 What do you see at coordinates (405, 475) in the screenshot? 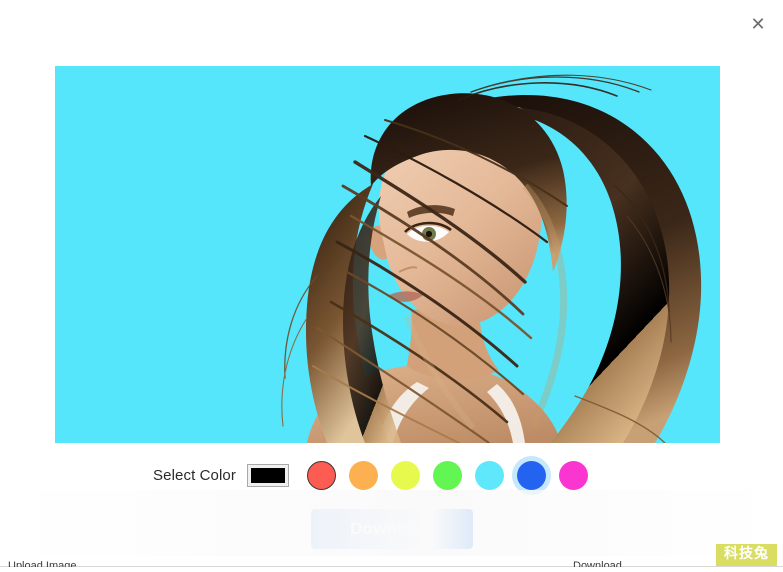
I see `color-swatch-orange` at bounding box center [405, 475].